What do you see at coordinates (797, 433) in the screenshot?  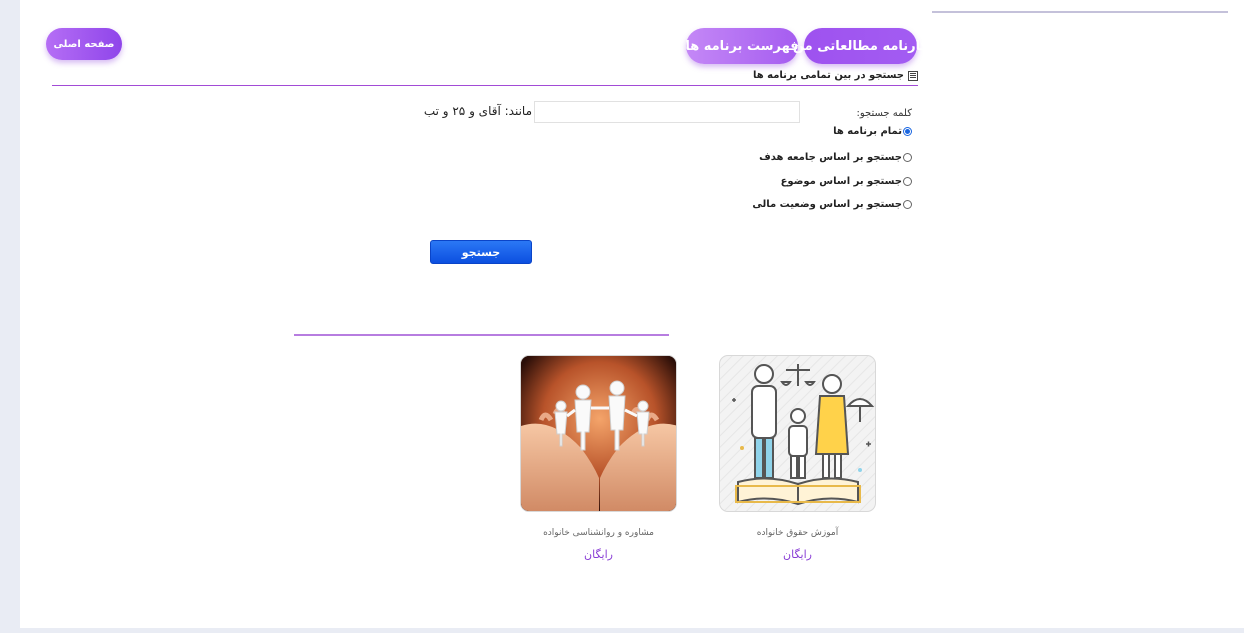 I see `family-law-illustration` at bounding box center [797, 433].